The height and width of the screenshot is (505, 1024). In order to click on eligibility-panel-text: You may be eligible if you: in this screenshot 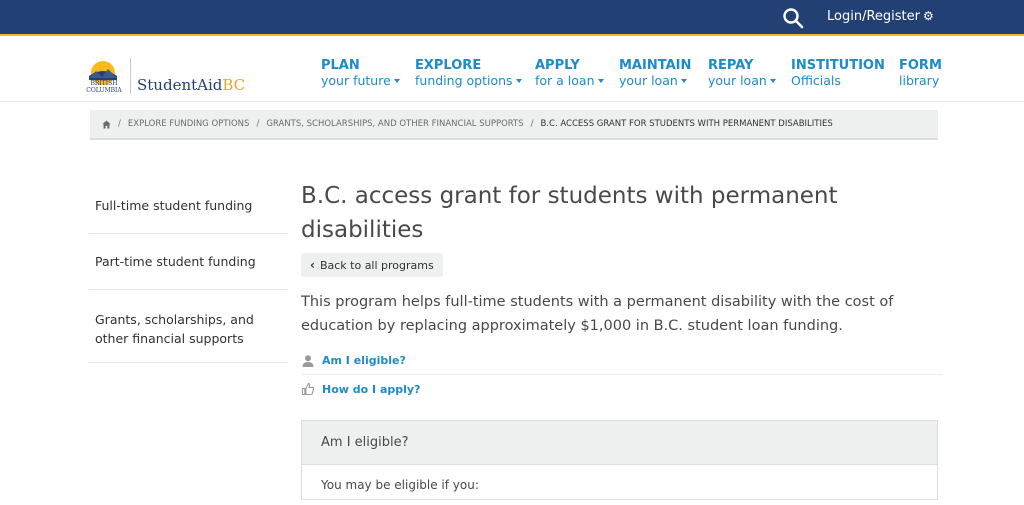, I will do `click(400, 485)`.